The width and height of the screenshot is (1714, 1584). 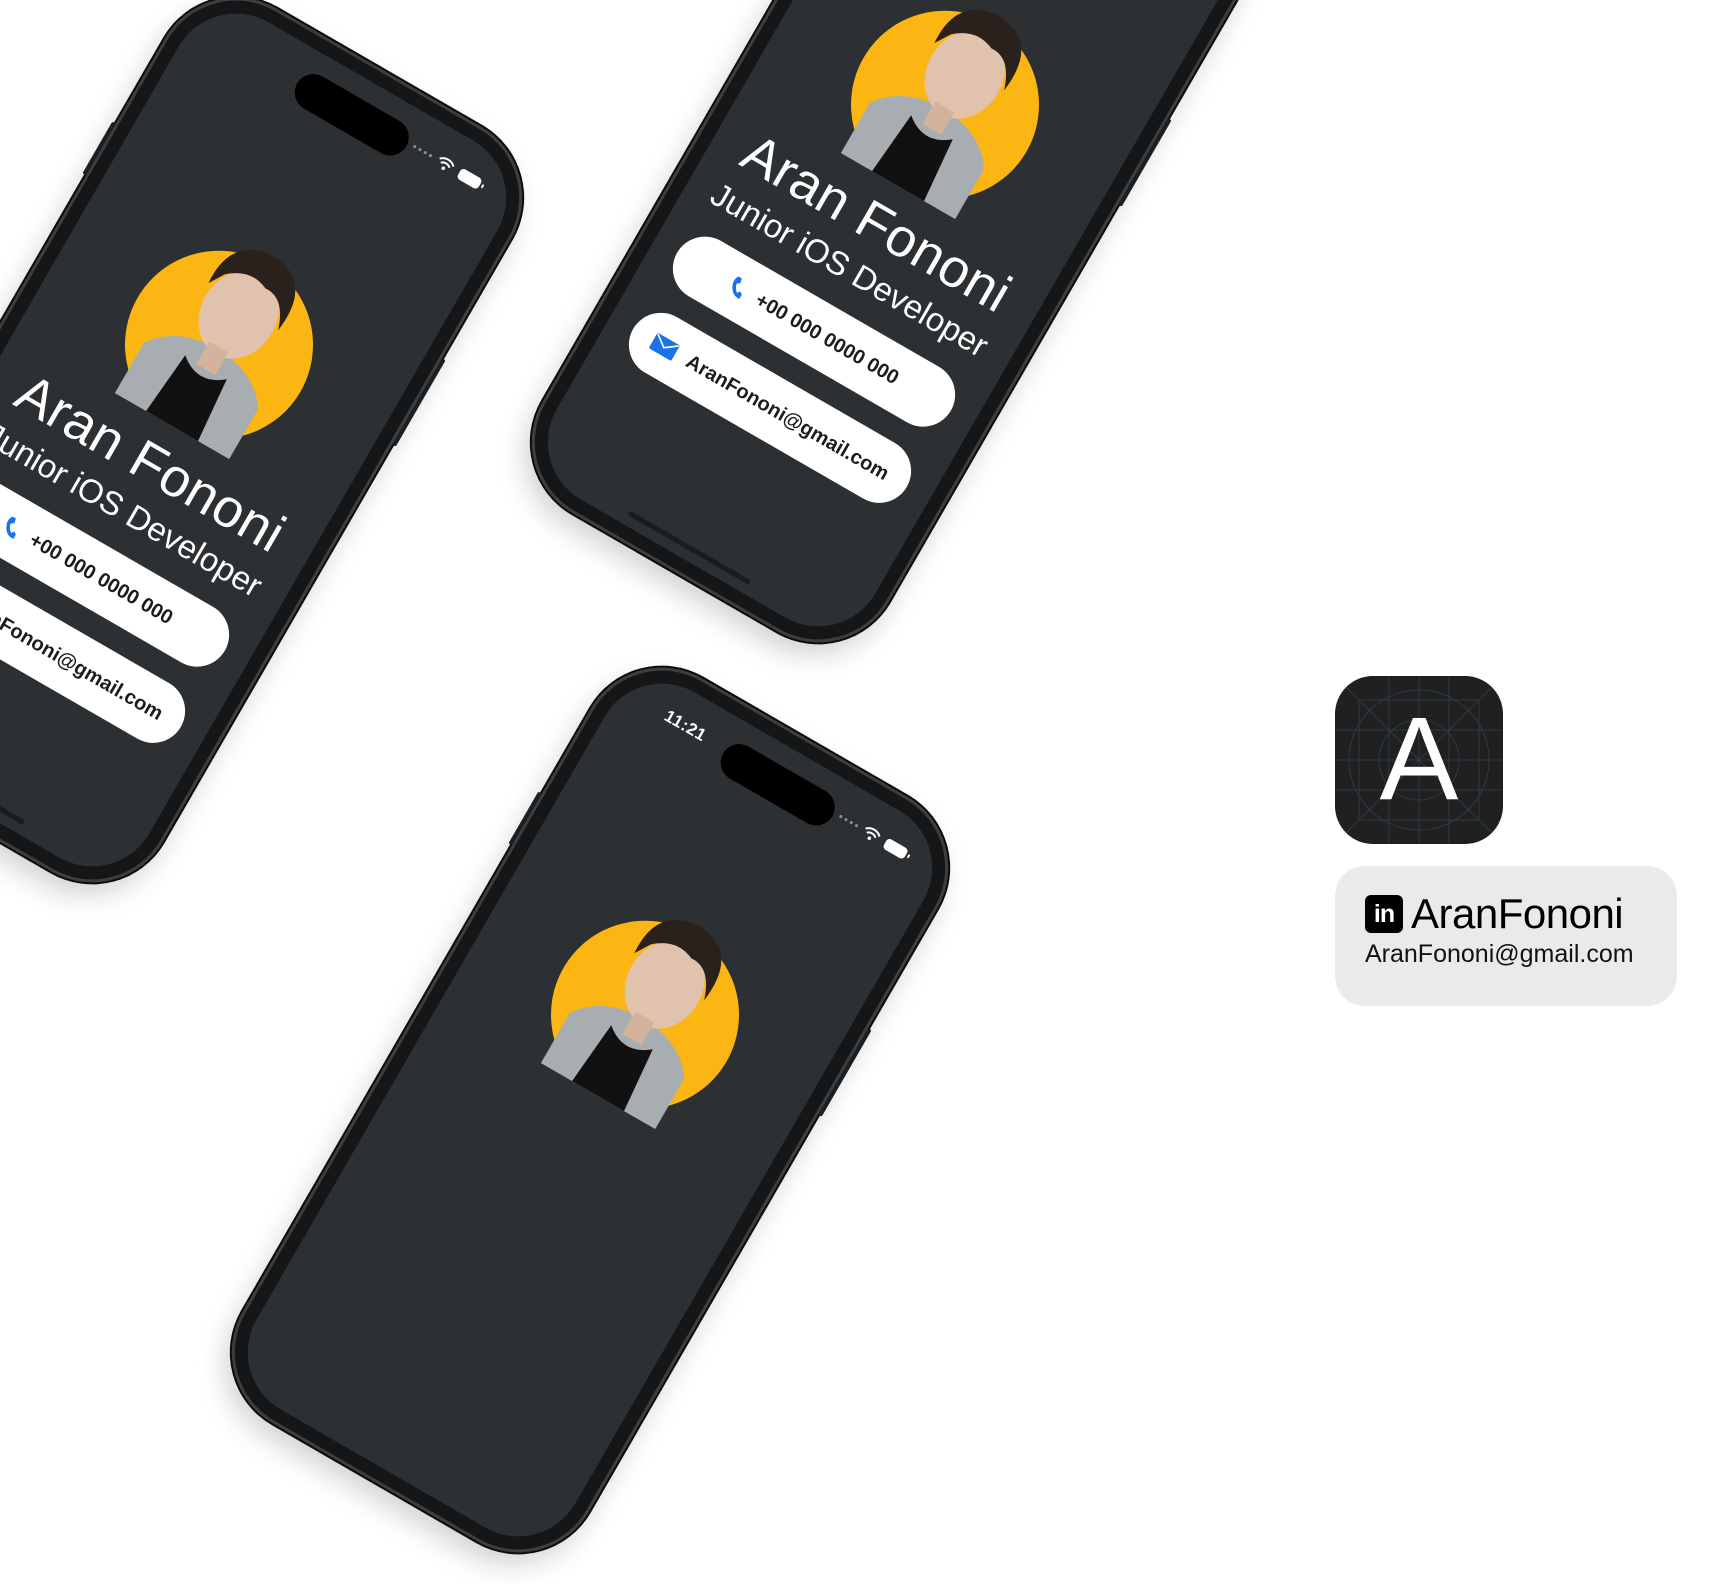 I want to click on linkedin-card: in AranFononi AranFononi@gmail.com, so click(x=1506, y=936).